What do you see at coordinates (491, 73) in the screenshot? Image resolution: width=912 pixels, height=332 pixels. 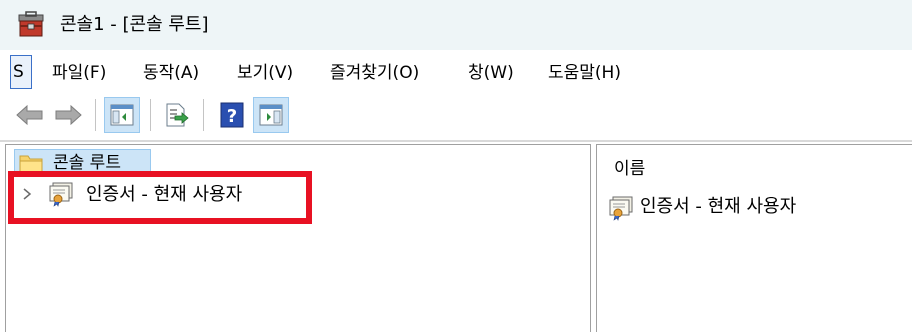 I see `menu-window: 창(W)` at bounding box center [491, 73].